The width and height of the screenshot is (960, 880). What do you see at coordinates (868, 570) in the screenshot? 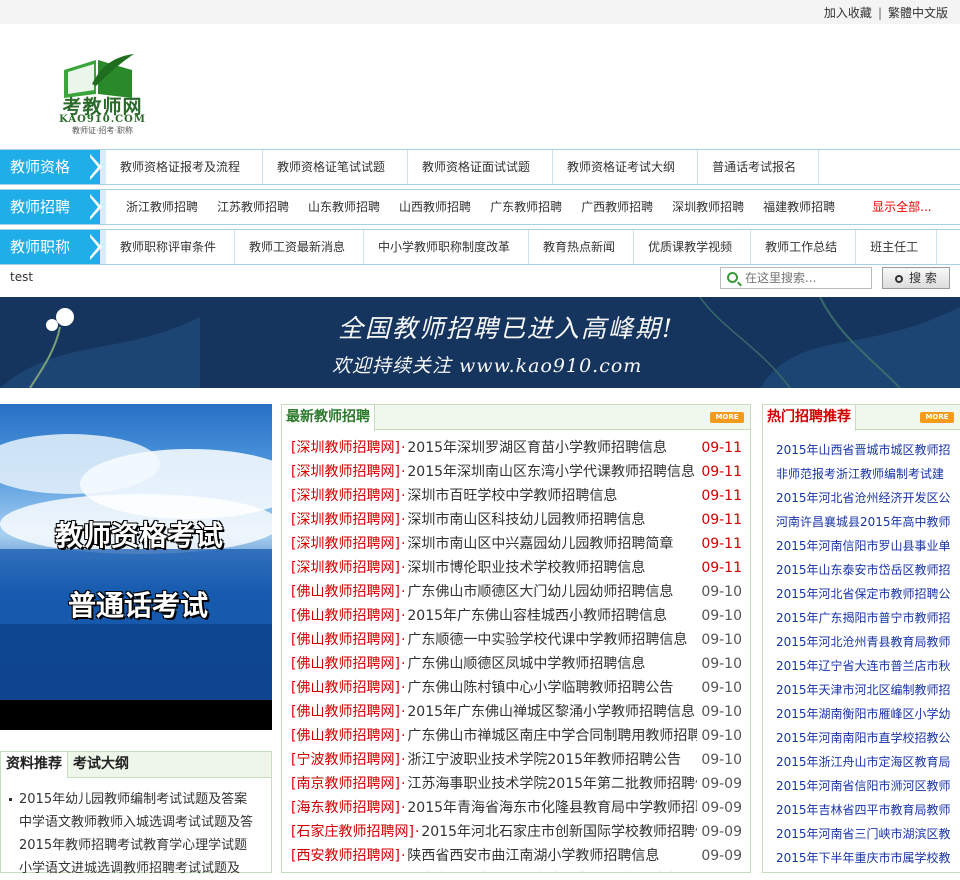
I see `list-item: 2015年山东泰安市岱岳区教师招` at bounding box center [868, 570].